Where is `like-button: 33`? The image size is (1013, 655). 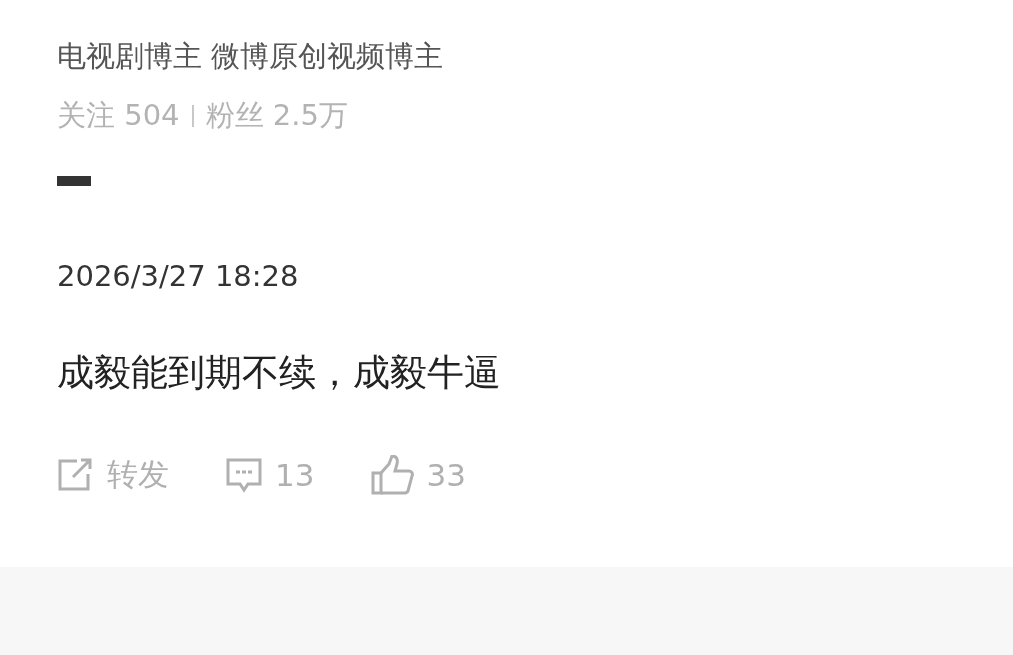
like-button: 33 is located at coordinates (418, 475).